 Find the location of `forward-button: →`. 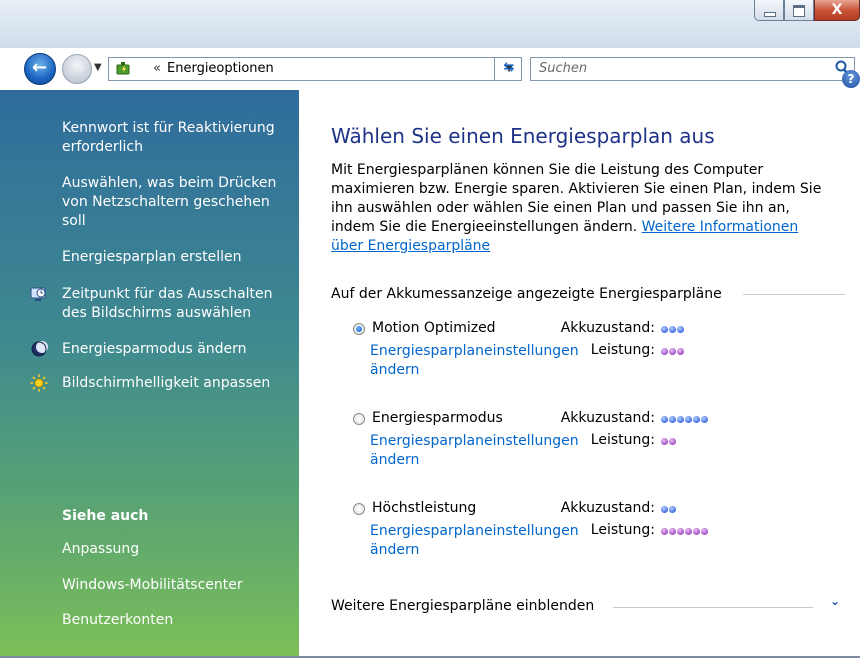

forward-button: → is located at coordinates (77, 69).